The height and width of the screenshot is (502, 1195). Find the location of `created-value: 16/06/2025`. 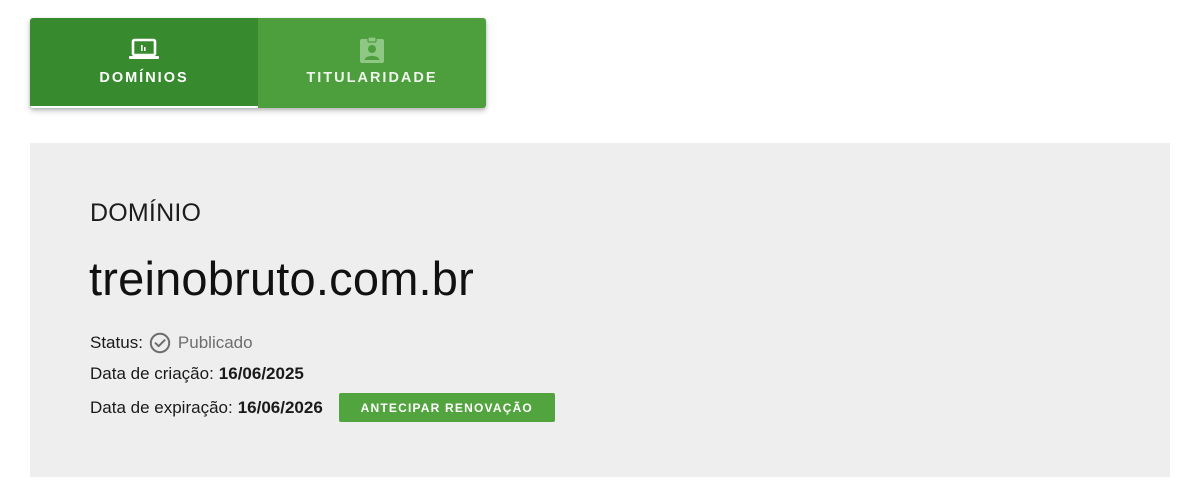

created-value: 16/06/2025 is located at coordinates (261, 373).